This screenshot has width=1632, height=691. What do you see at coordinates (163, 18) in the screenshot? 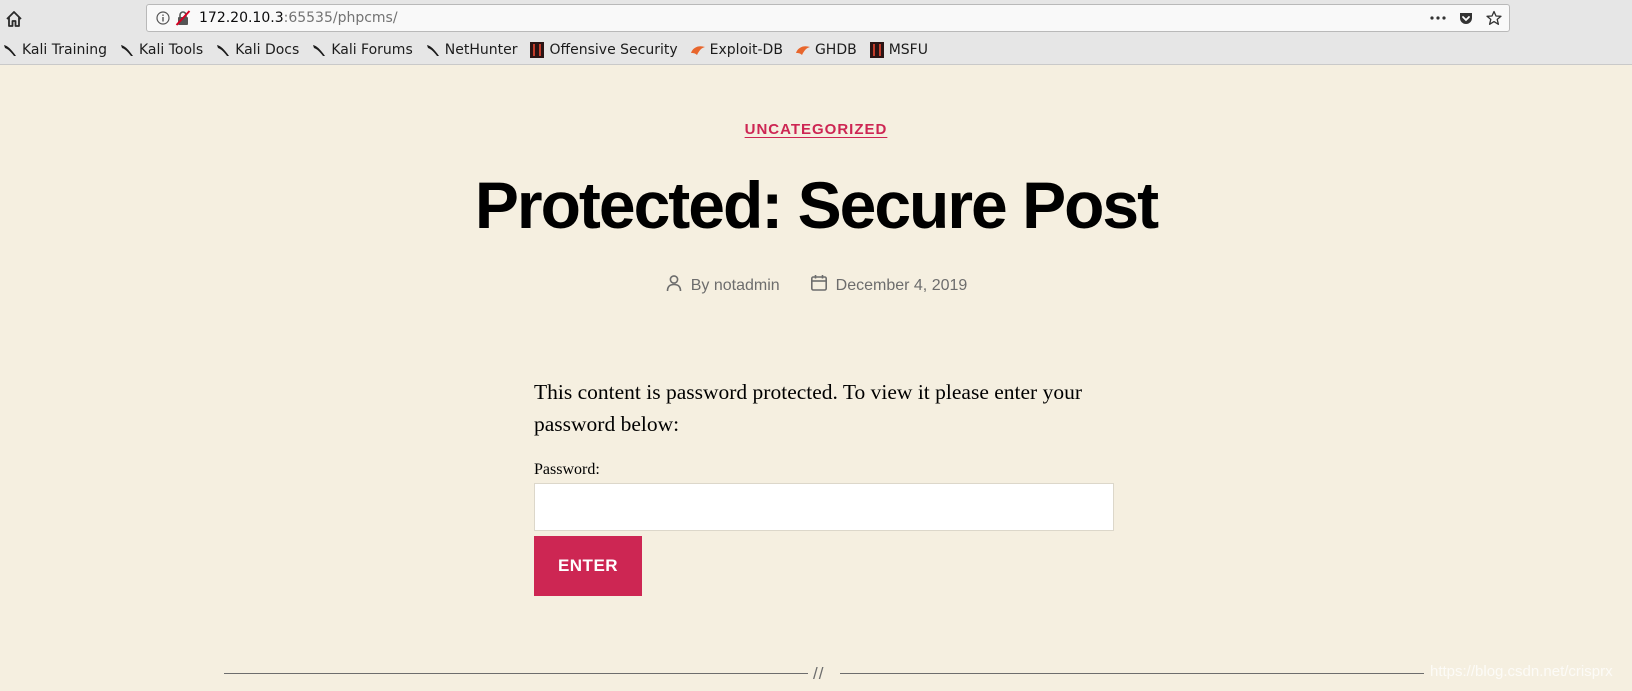
I see `info-icon` at bounding box center [163, 18].